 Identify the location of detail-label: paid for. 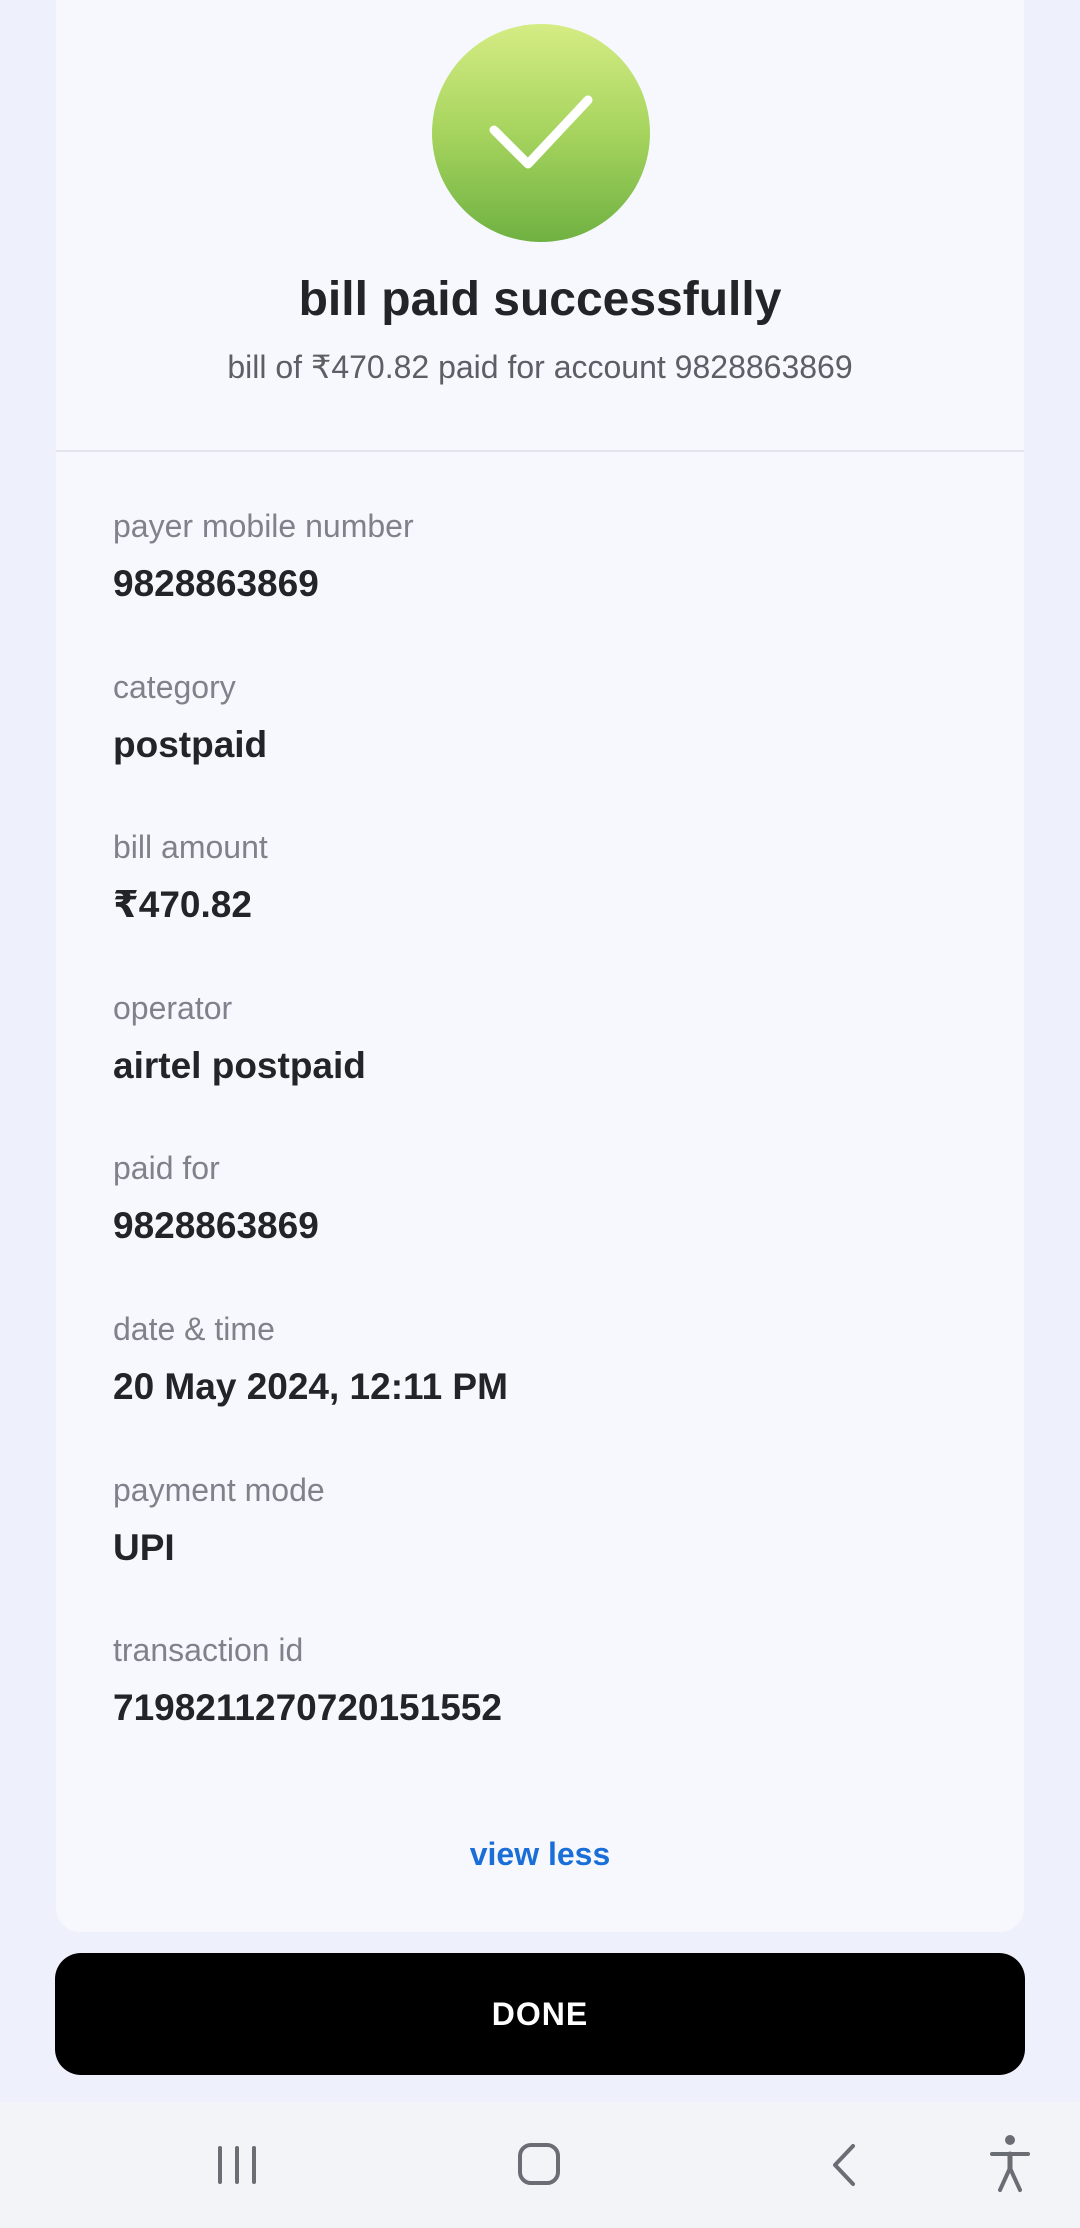
(166, 1168).